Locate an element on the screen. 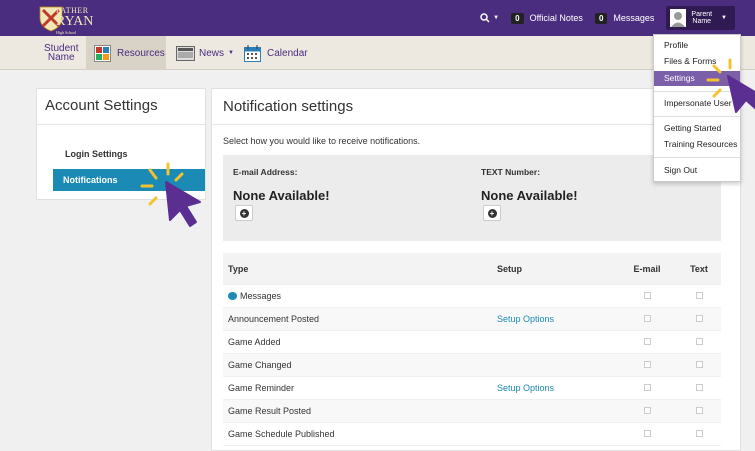 The width and height of the screenshot is (755, 451). email-label: E-mail Address: is located at coordinates (265, 172).